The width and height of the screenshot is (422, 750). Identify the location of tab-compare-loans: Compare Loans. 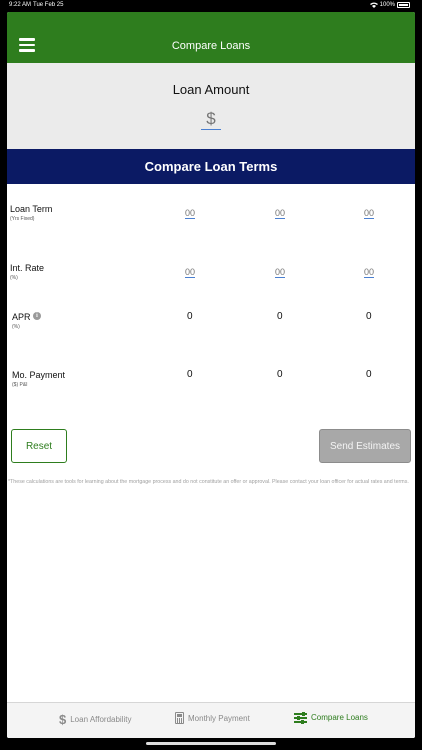
(331, 718).